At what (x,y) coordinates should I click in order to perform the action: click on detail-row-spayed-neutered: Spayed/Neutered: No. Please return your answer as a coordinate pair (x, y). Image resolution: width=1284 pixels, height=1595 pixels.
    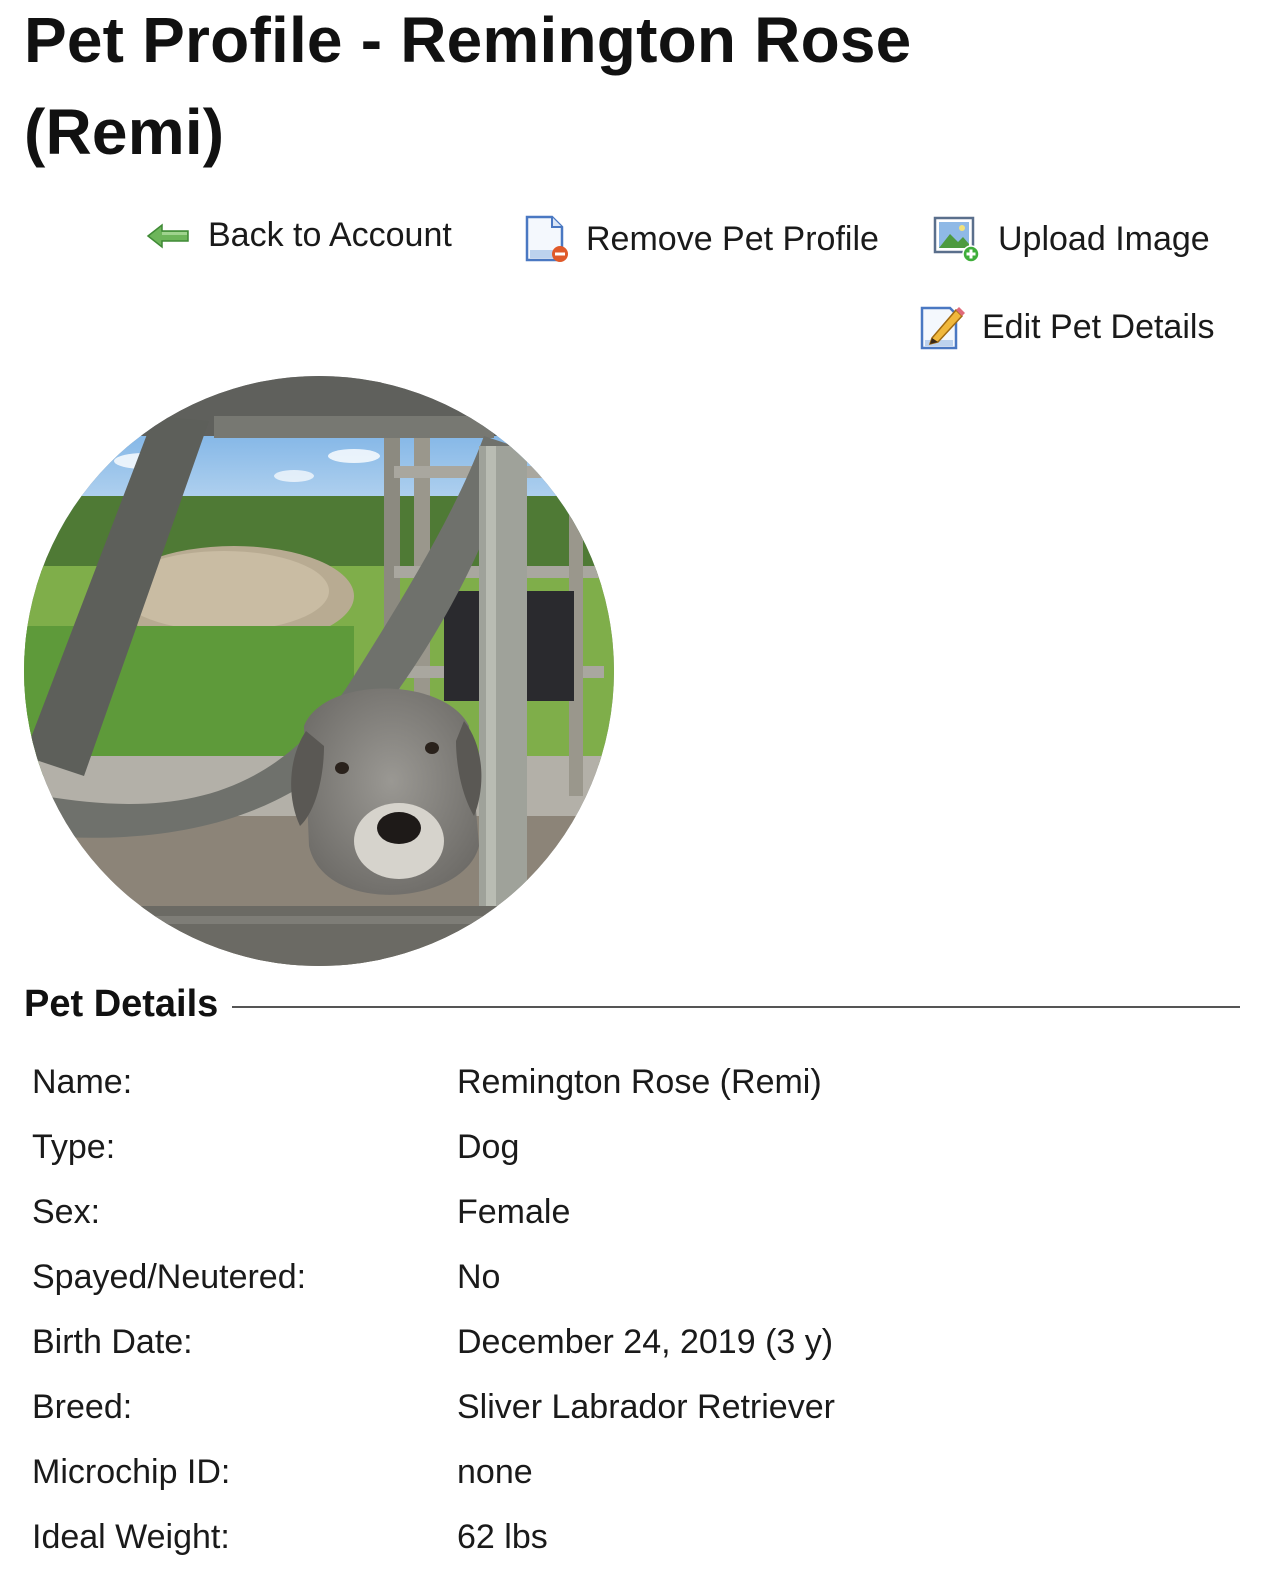
    Looking at the image, I should click on (632, 1277).